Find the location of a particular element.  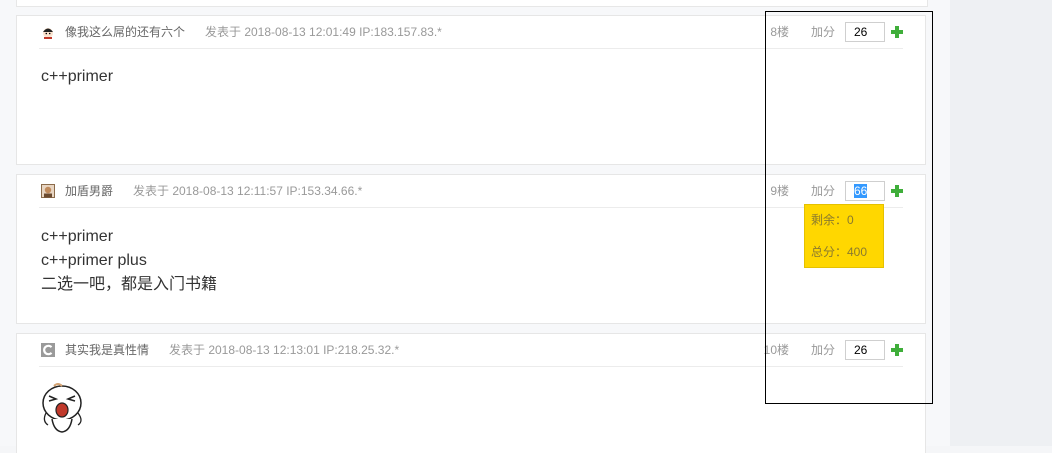

content-line: c++primer plus is located at coordinates (94, 260).